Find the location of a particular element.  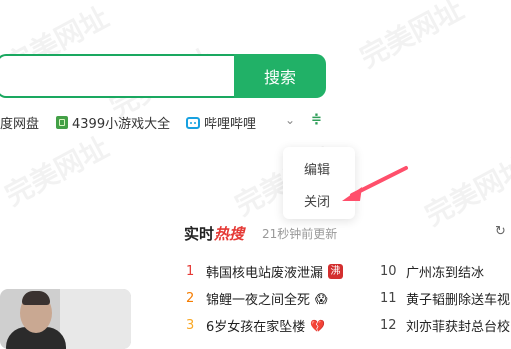

hot-search-title: 实时热搜 is located at coordinates (214, 233).